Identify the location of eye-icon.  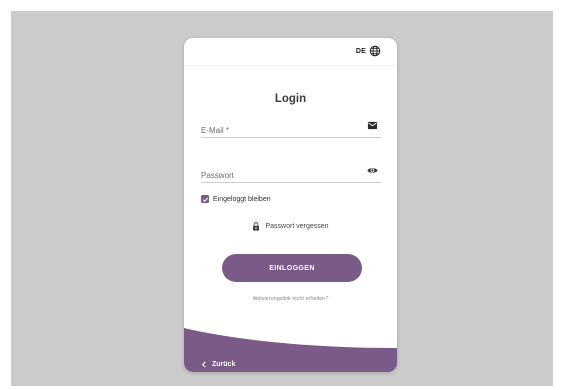
(372, 170).